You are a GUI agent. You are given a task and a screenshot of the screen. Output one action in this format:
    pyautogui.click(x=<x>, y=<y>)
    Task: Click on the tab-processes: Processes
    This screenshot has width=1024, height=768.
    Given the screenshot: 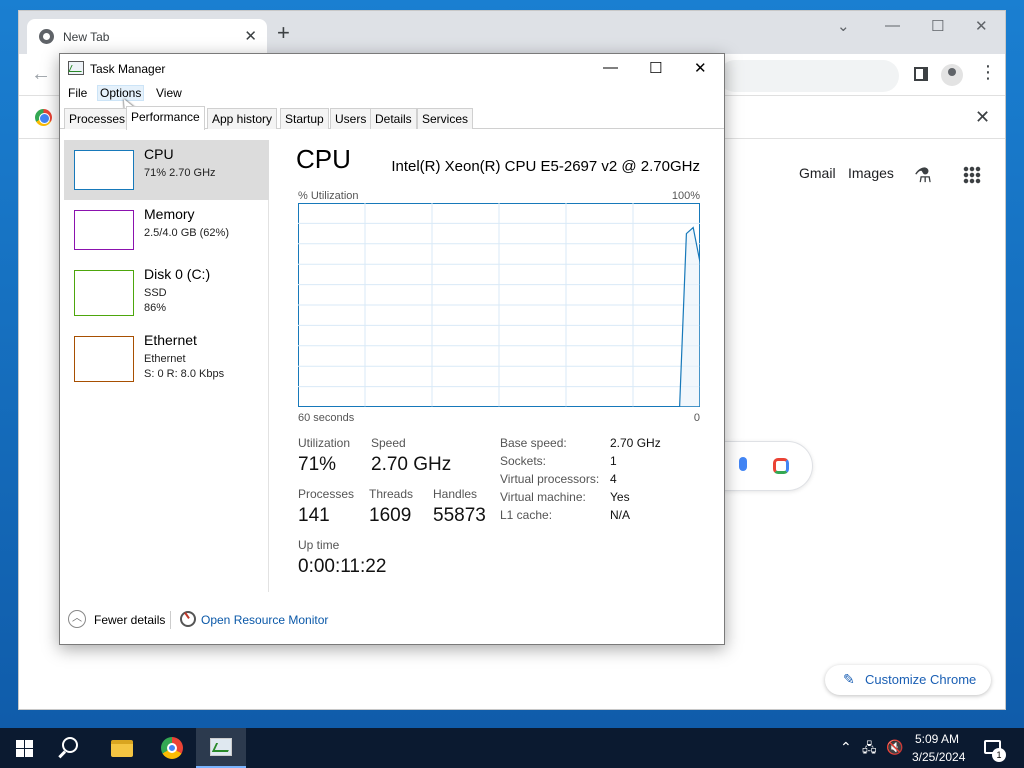 What is the action you would take?
    pyautogui.click(x=97, y=118)
    